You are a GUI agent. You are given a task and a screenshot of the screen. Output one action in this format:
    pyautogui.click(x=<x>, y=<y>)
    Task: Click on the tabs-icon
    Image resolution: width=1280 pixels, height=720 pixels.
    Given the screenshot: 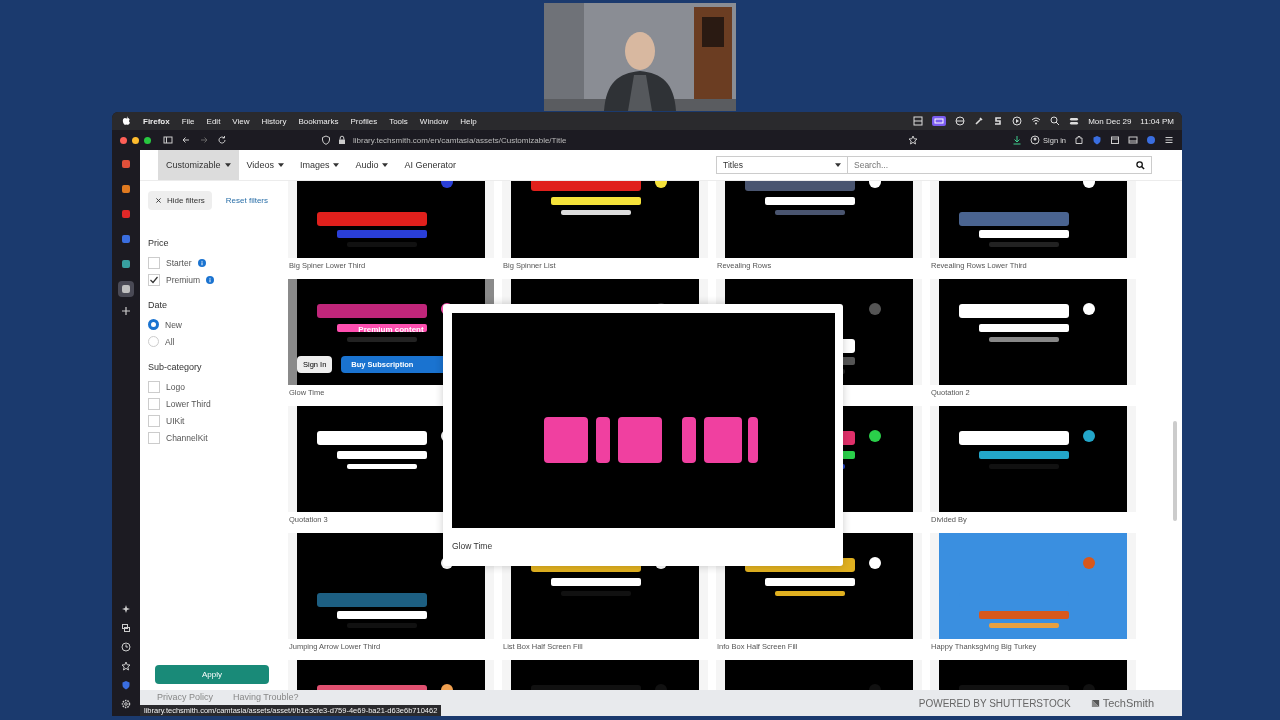 What is the action you would take?
    pyautogui.click(x=126, y=628)
    